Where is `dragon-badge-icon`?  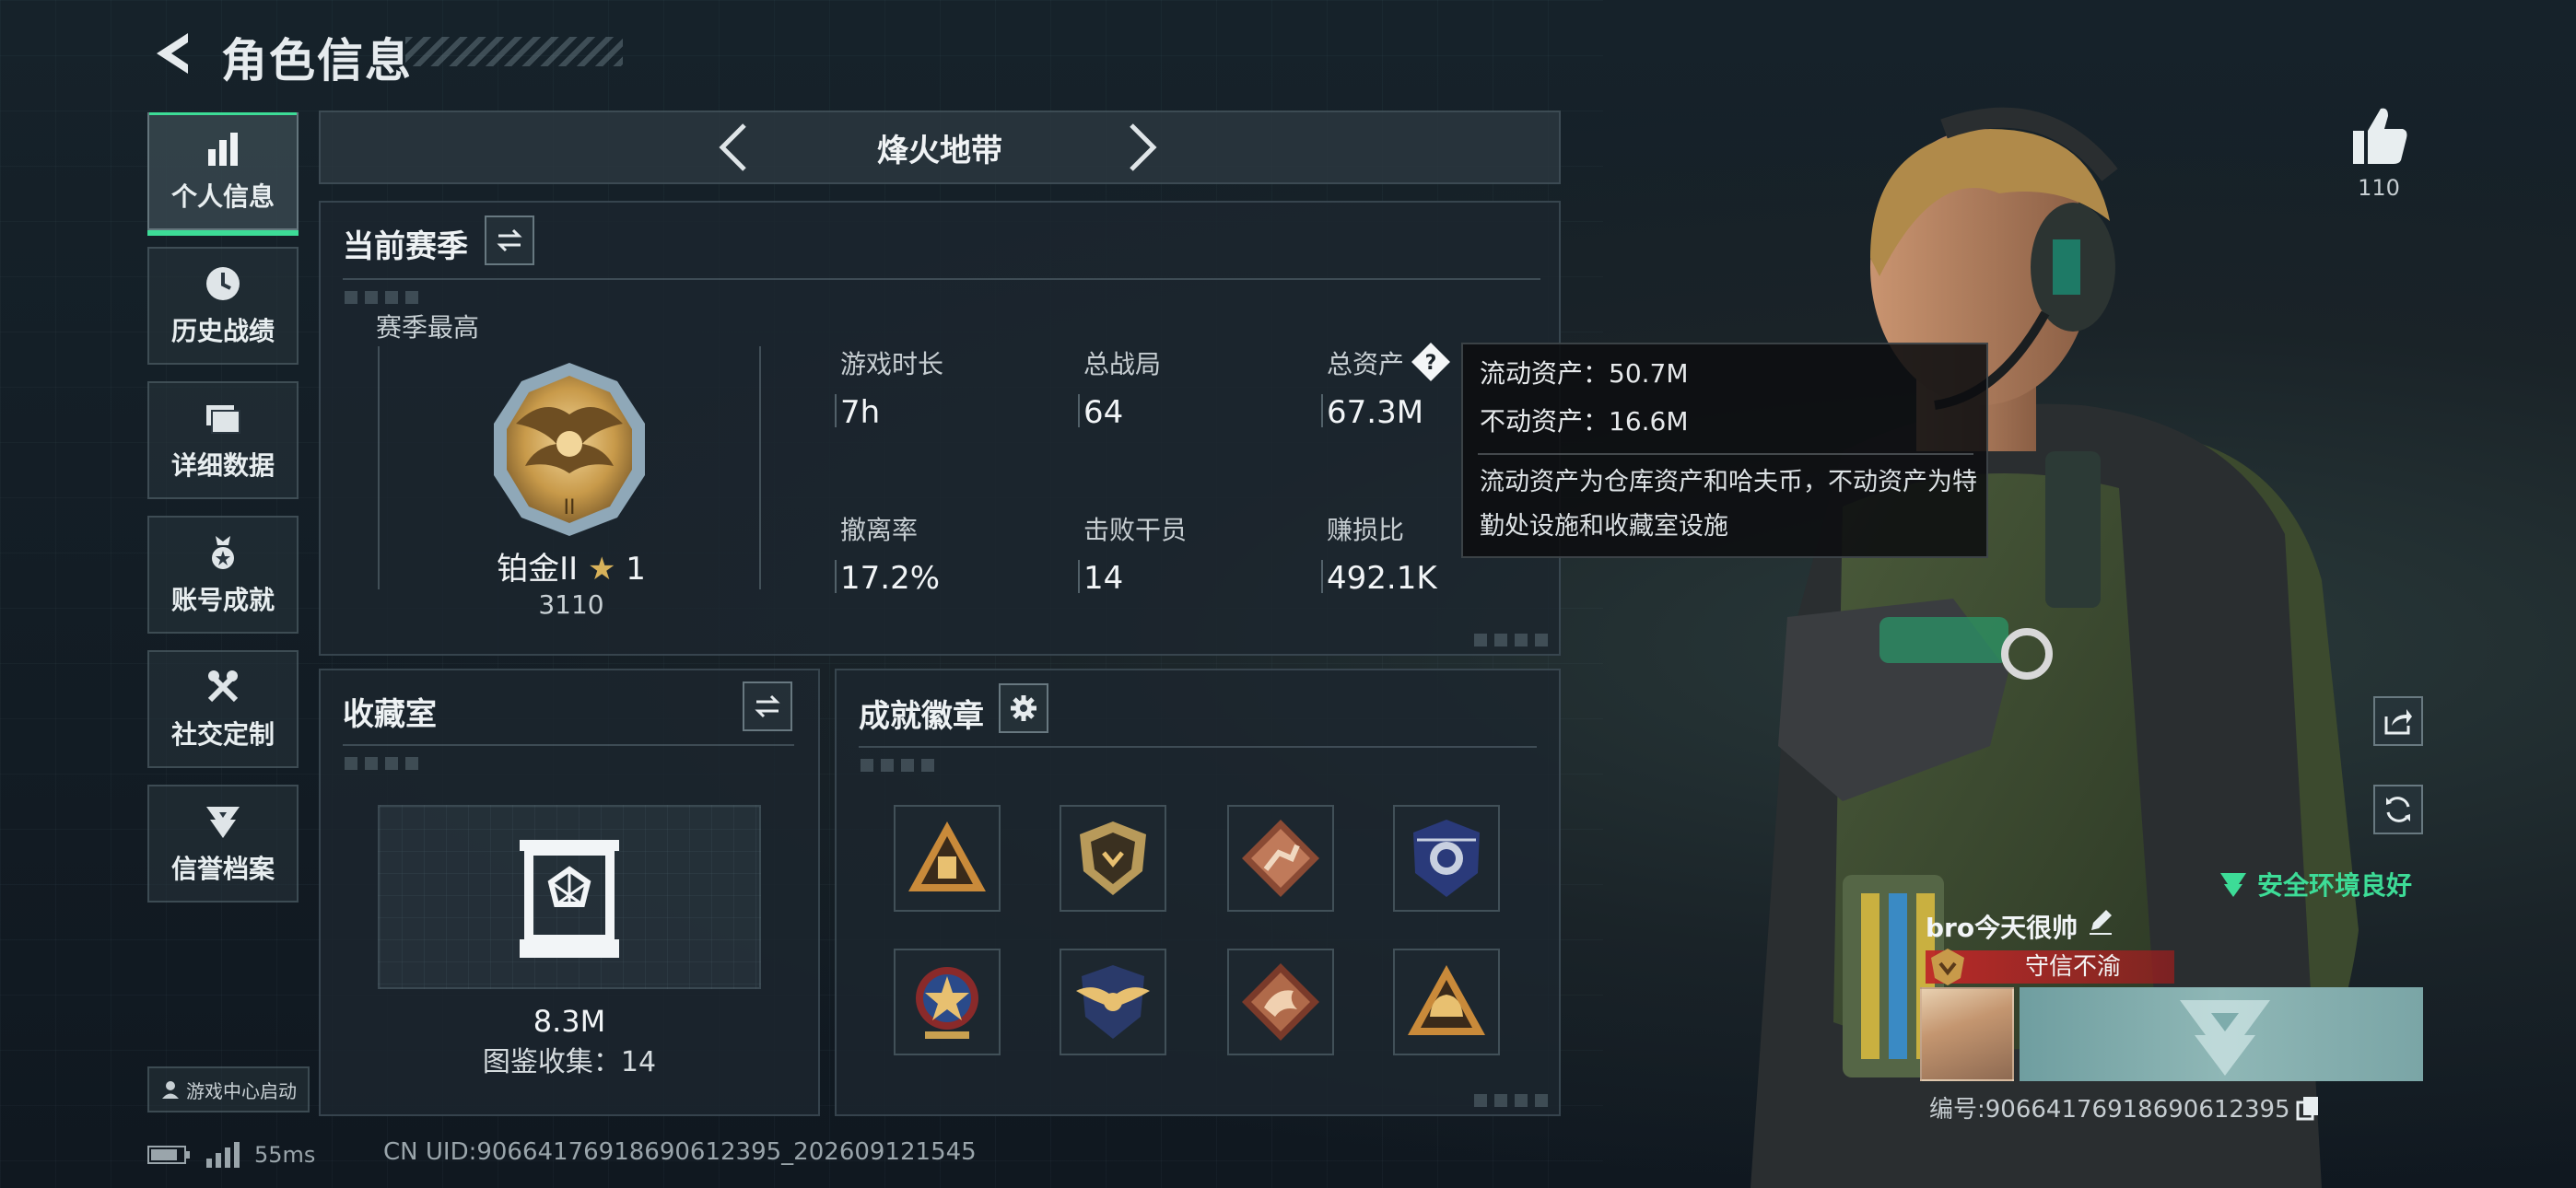
dragon-badge-icon is located at coordinates (1280, 1002).